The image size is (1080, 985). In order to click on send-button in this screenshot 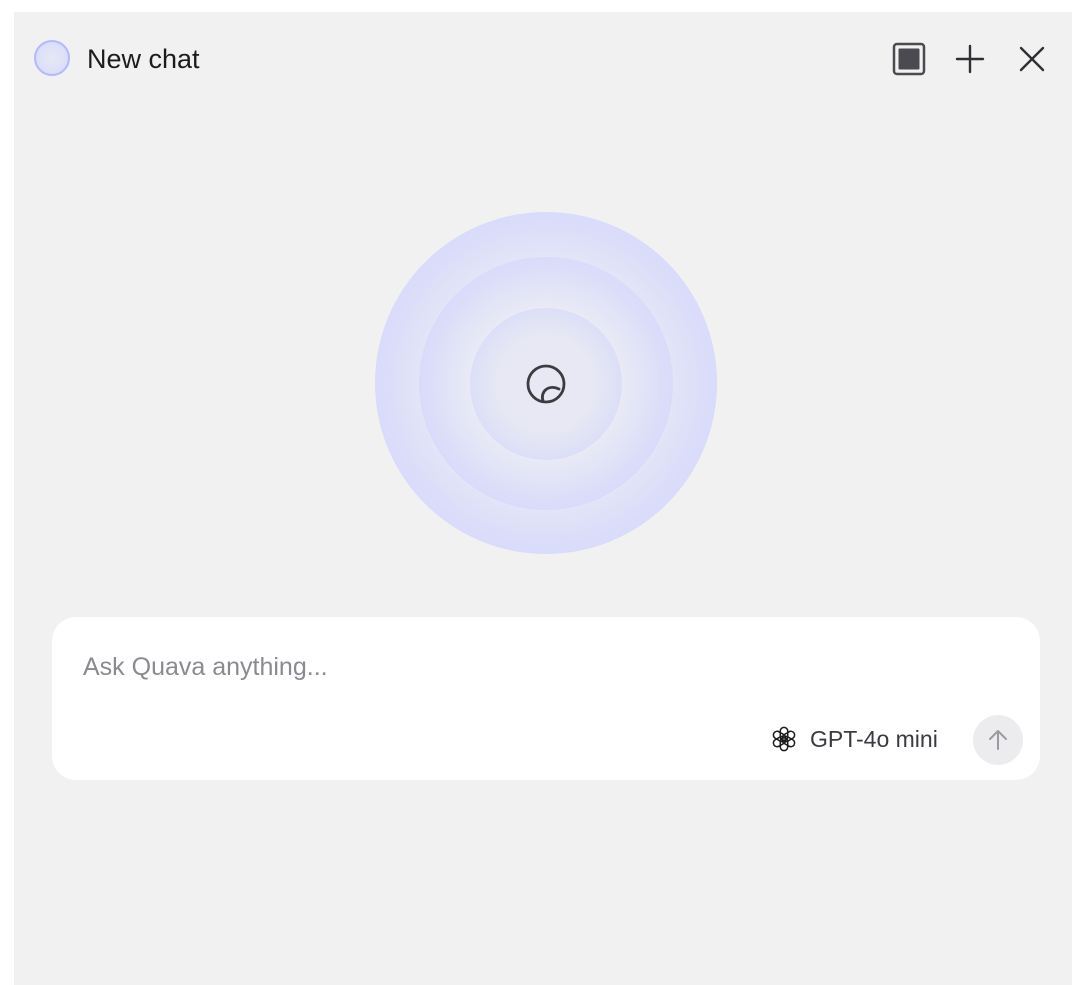, I will do `click(998, 740)`.